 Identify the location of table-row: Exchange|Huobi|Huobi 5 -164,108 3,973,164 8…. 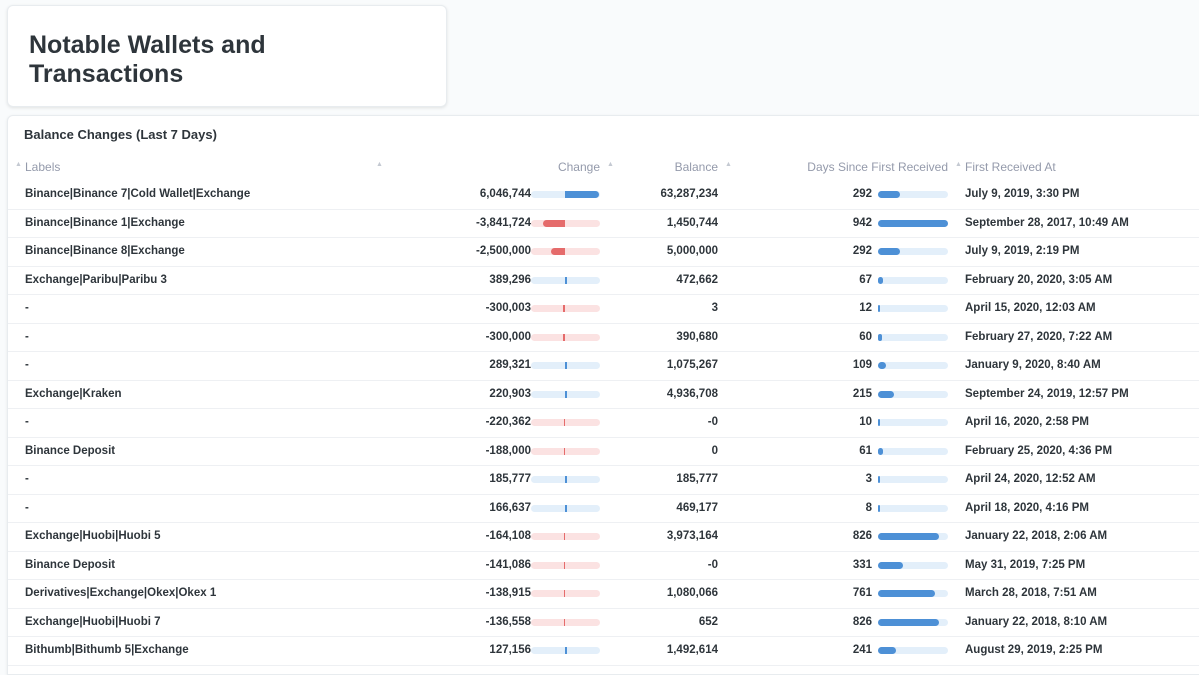
(603, 537).